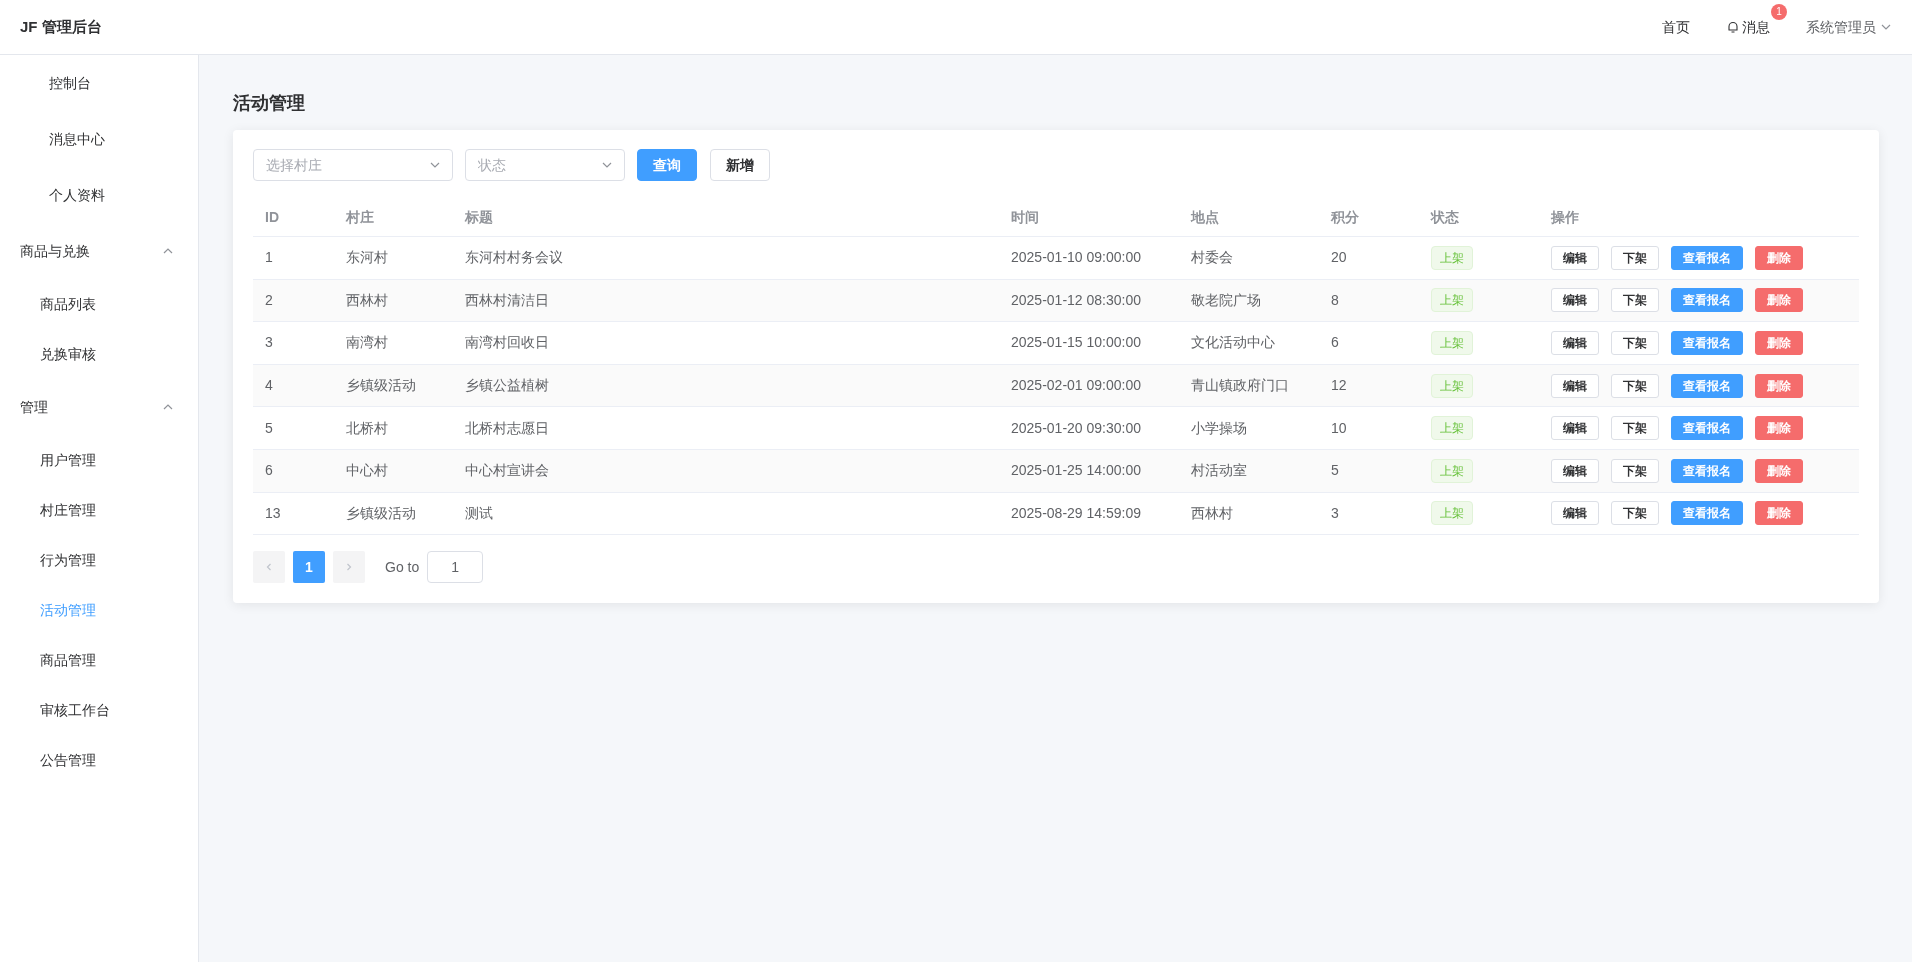  What do you see at coordinates (1219, 470) in the screenshot?
I see `table-cell: 村活动室` at bounding box center [1219, 470].